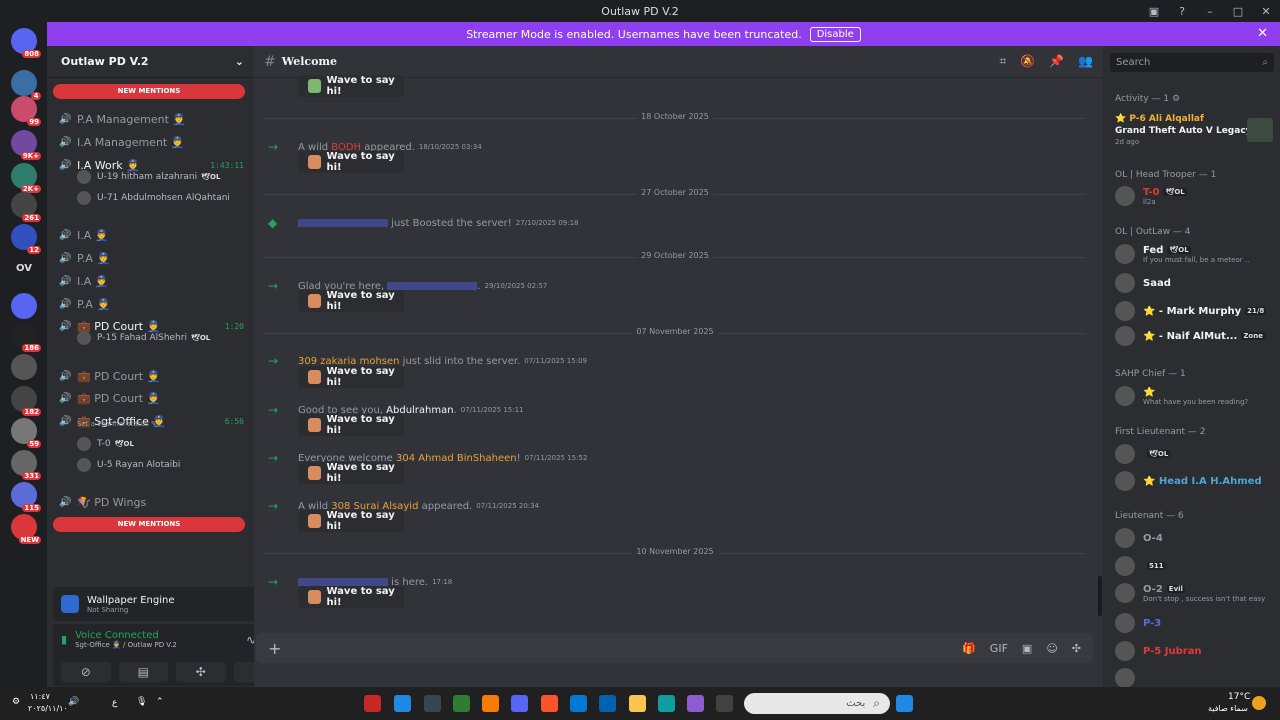 The image size is (1280, 720). I want to click on voice-user: U-19 hitham alzahrani 🕊OL, so click(148, 177).